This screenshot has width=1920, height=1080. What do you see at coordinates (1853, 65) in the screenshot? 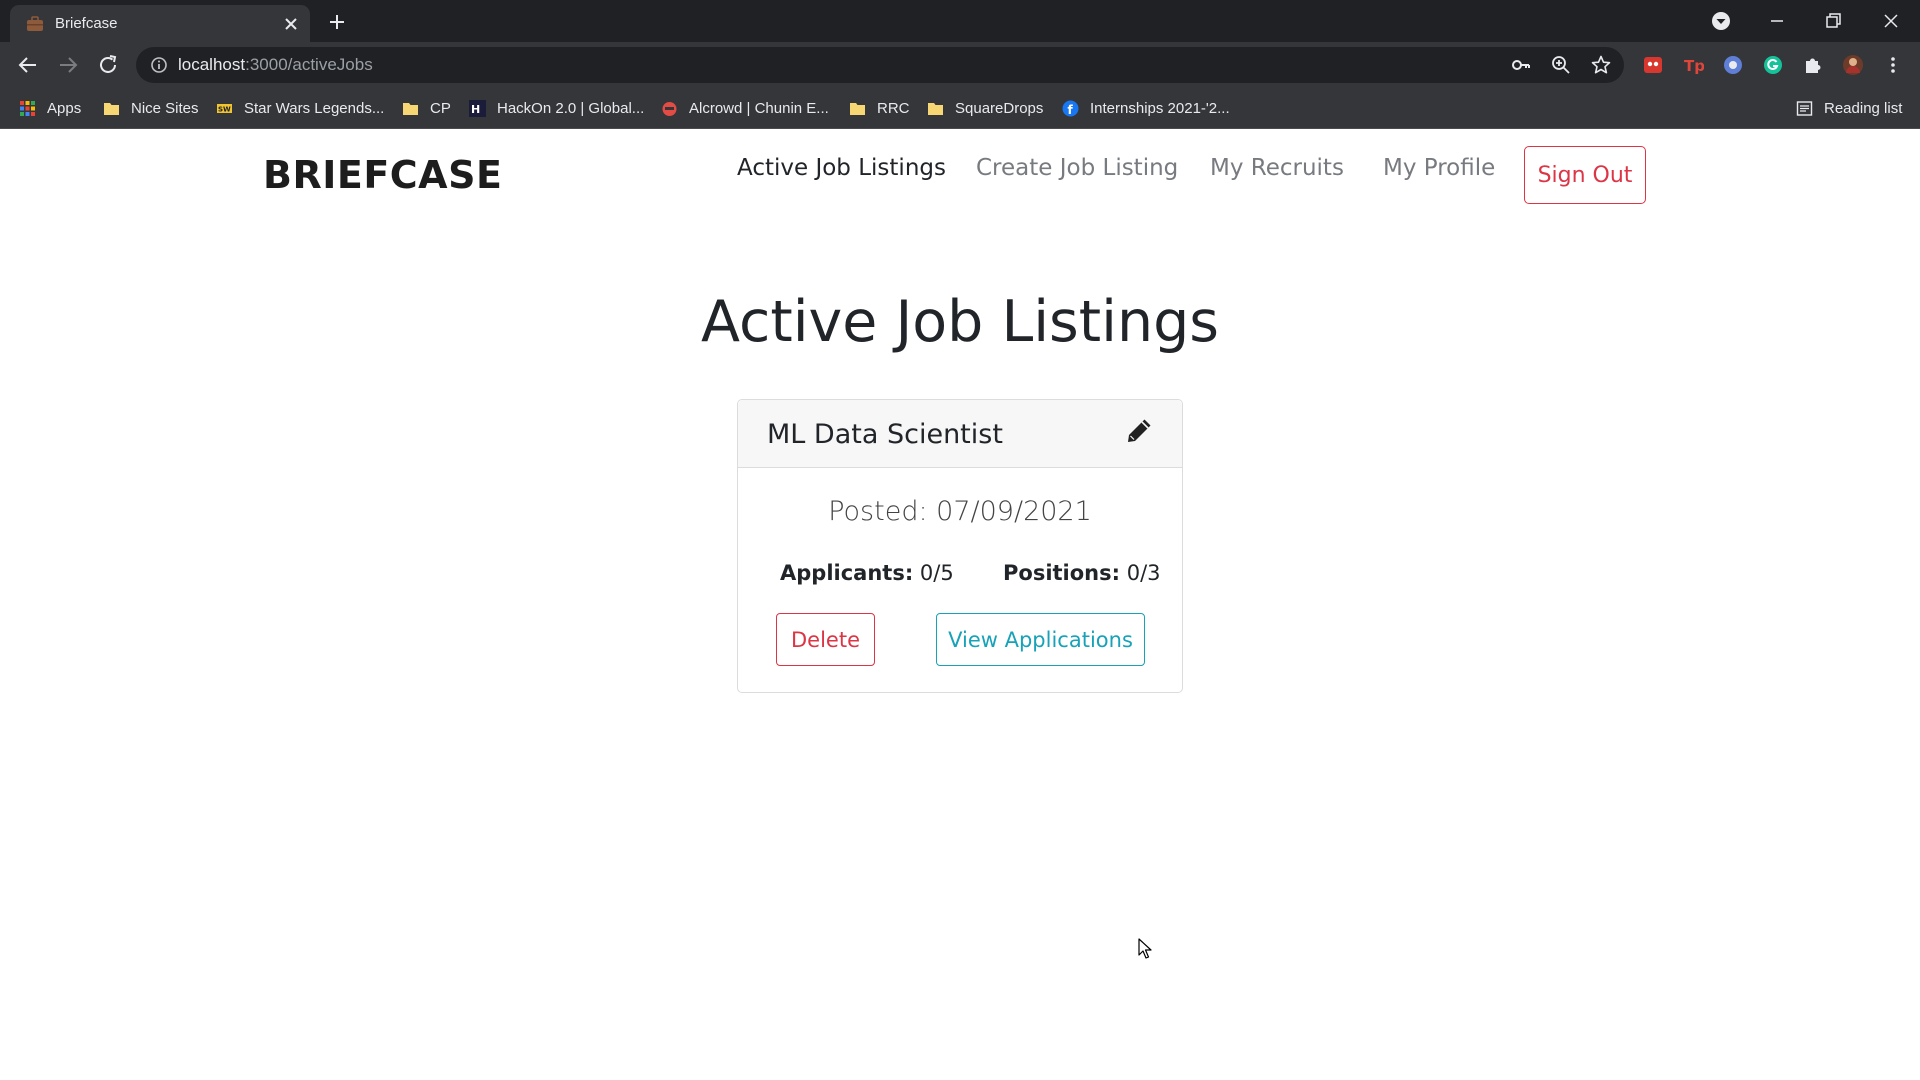
I see `profile-avatar-icon` at bounding box center [1853, 65].